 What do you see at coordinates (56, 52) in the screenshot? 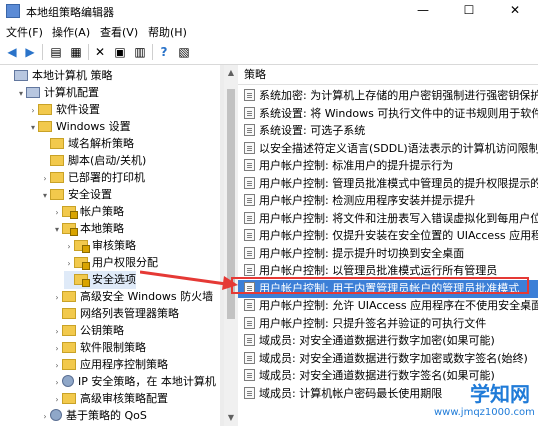
I see `show-hide-tree-icon: ▤` at bounding box center [56, 52].